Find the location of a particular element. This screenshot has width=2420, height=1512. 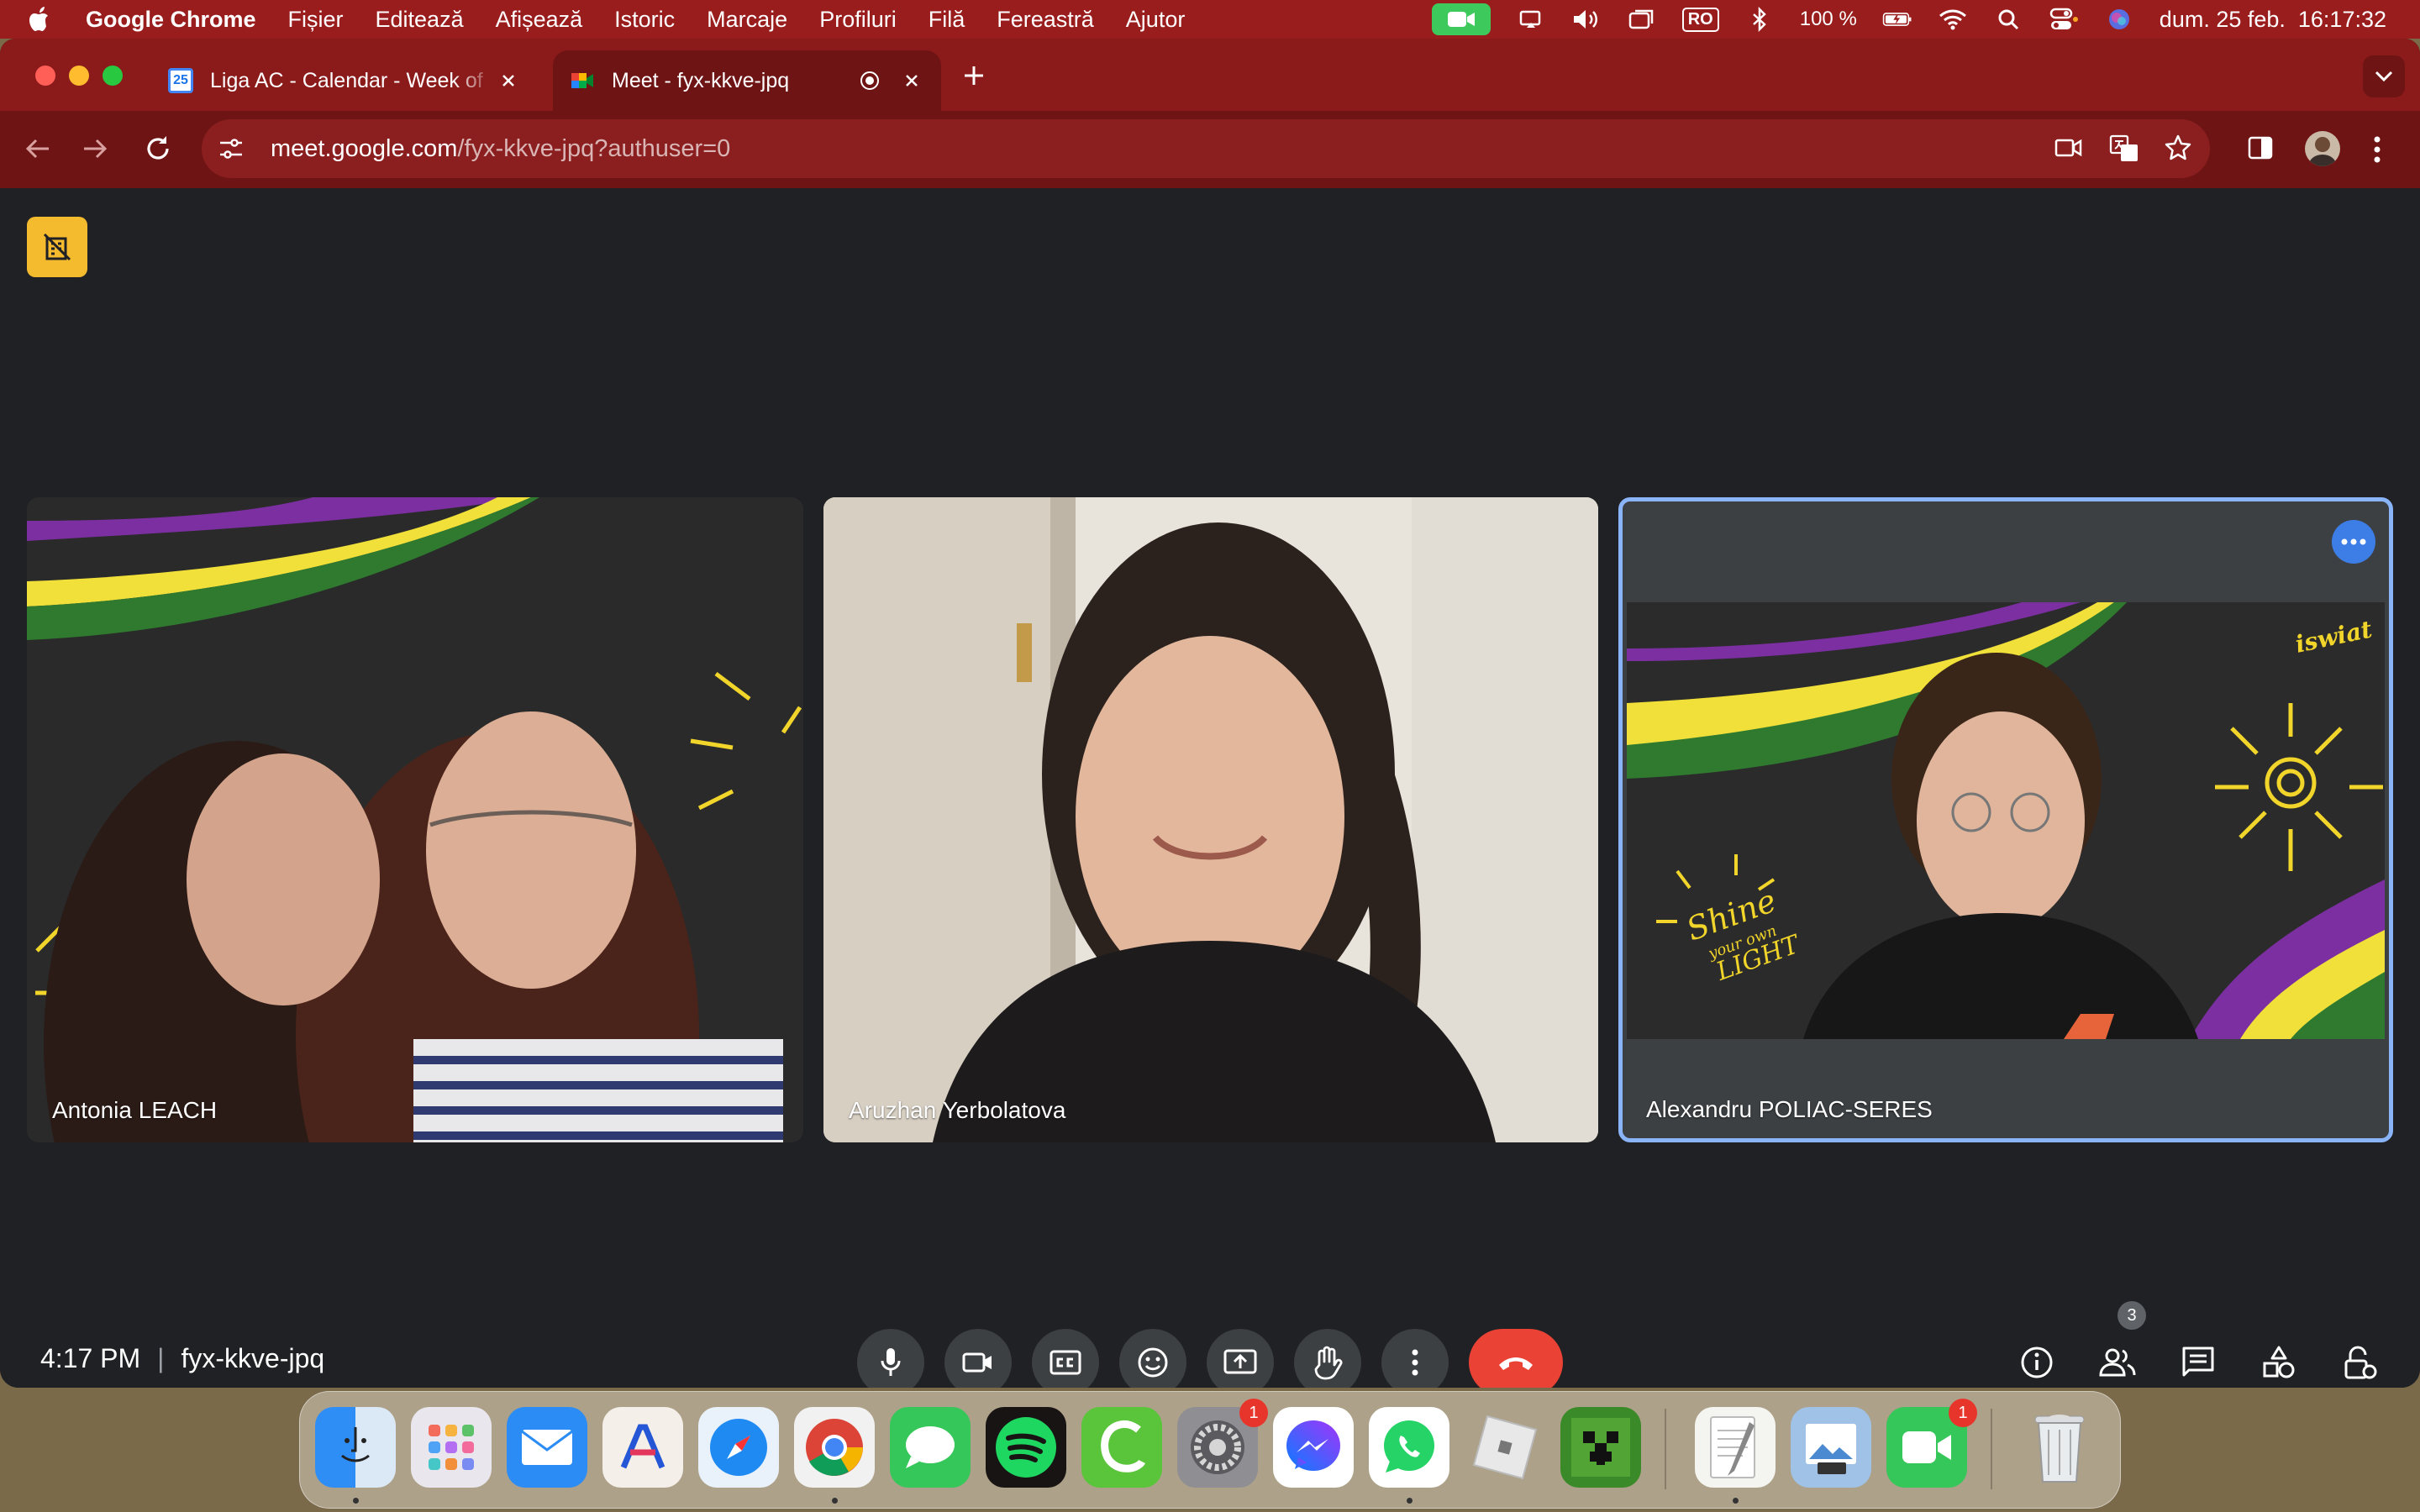

facetime-badge: 1 is located at coordinates (1963, 1413).